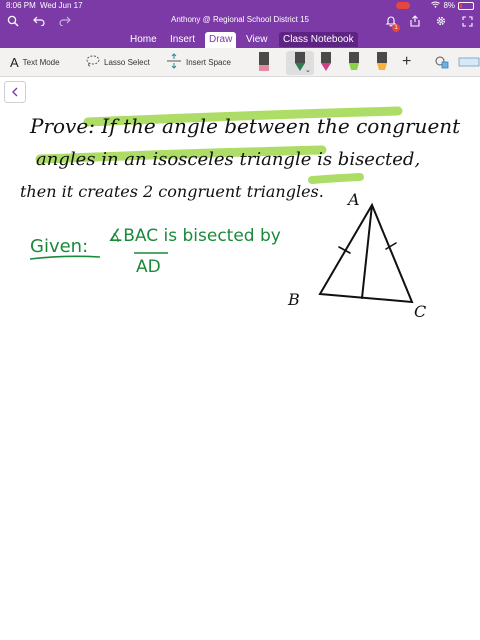 The height and width of the screenshot is (640, 480). What do you see at coordinates (257, 39) in the screenshot?
I see `tab-view: View` at bounding box center [257, 39].